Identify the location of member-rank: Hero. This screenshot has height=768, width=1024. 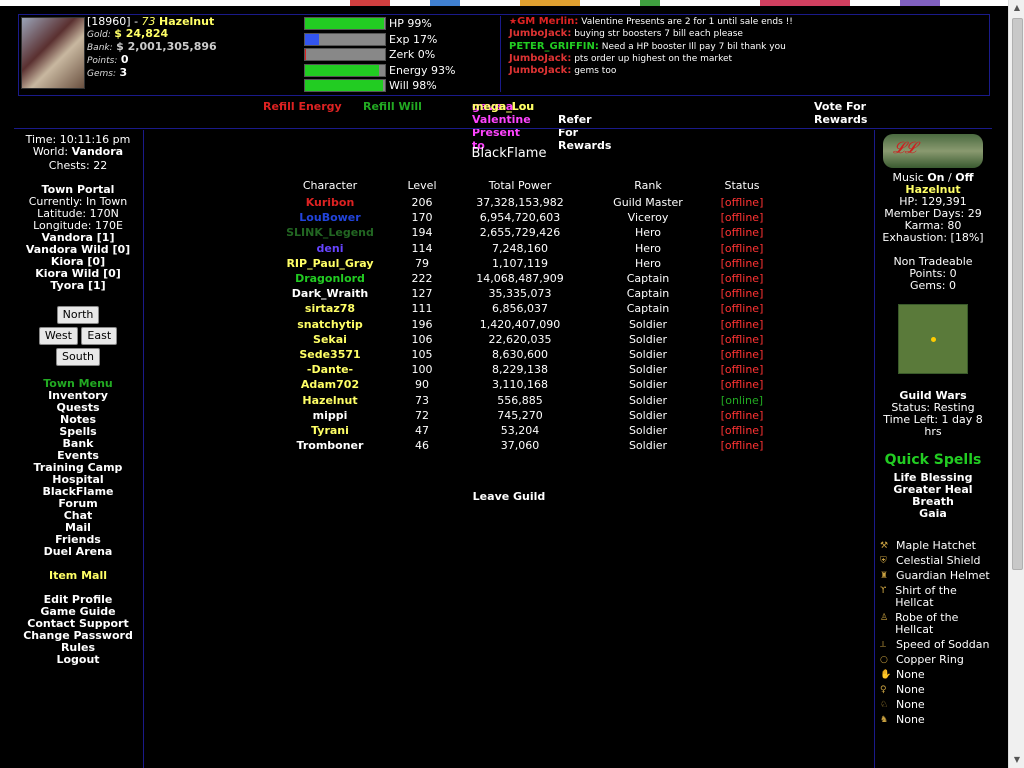
(648, 233).